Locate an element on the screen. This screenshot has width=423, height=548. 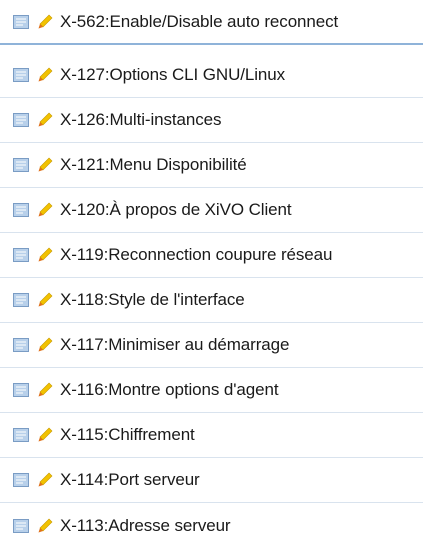
list-item-label: X-118:Style de l'interface is located at coordinates (152, 300).